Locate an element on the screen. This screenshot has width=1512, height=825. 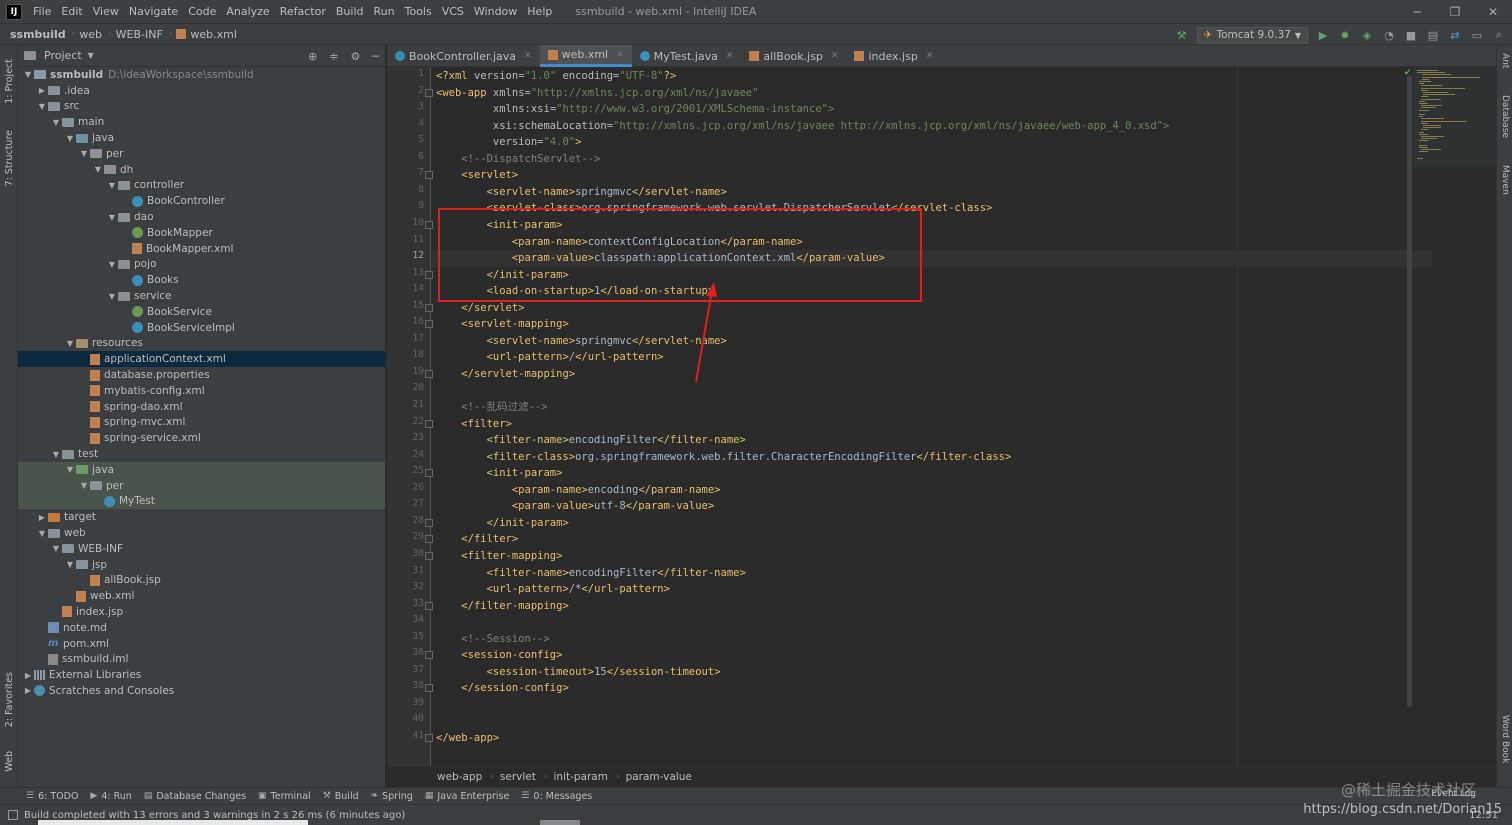
code-line: <servlet-mapping> is located at coordinates (502, 324).